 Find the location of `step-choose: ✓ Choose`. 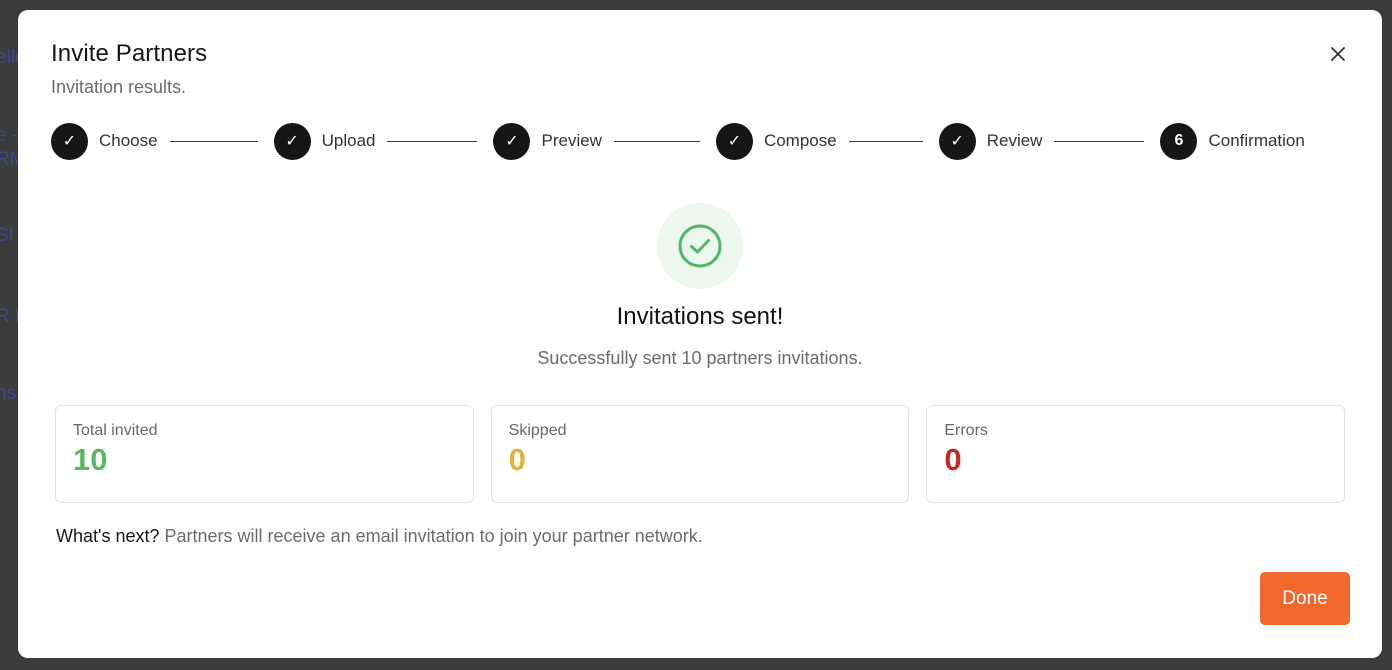

step-choose: ✓ Choose is located at coordinates (104, 141).